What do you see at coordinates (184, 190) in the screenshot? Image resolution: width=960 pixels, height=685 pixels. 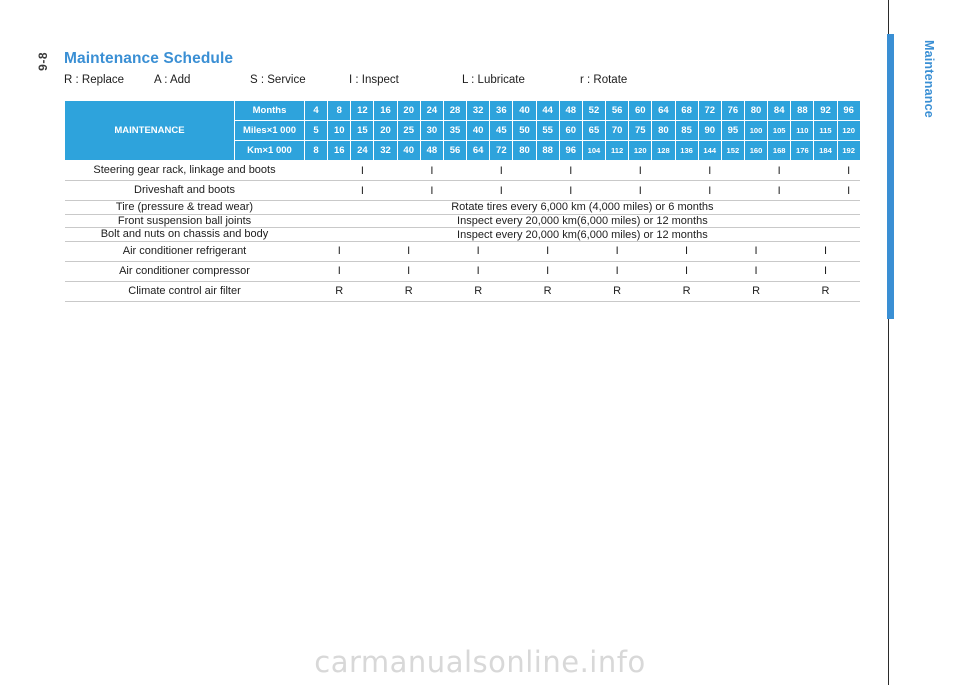 I see `table-row-label: Driveshaft and boots` at bounding box center [184, 190].